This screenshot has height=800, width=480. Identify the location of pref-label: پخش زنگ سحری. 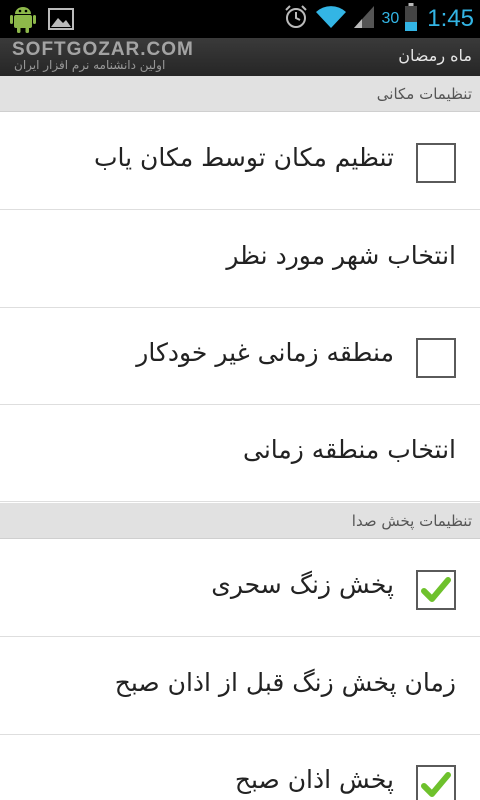
(302, 584).